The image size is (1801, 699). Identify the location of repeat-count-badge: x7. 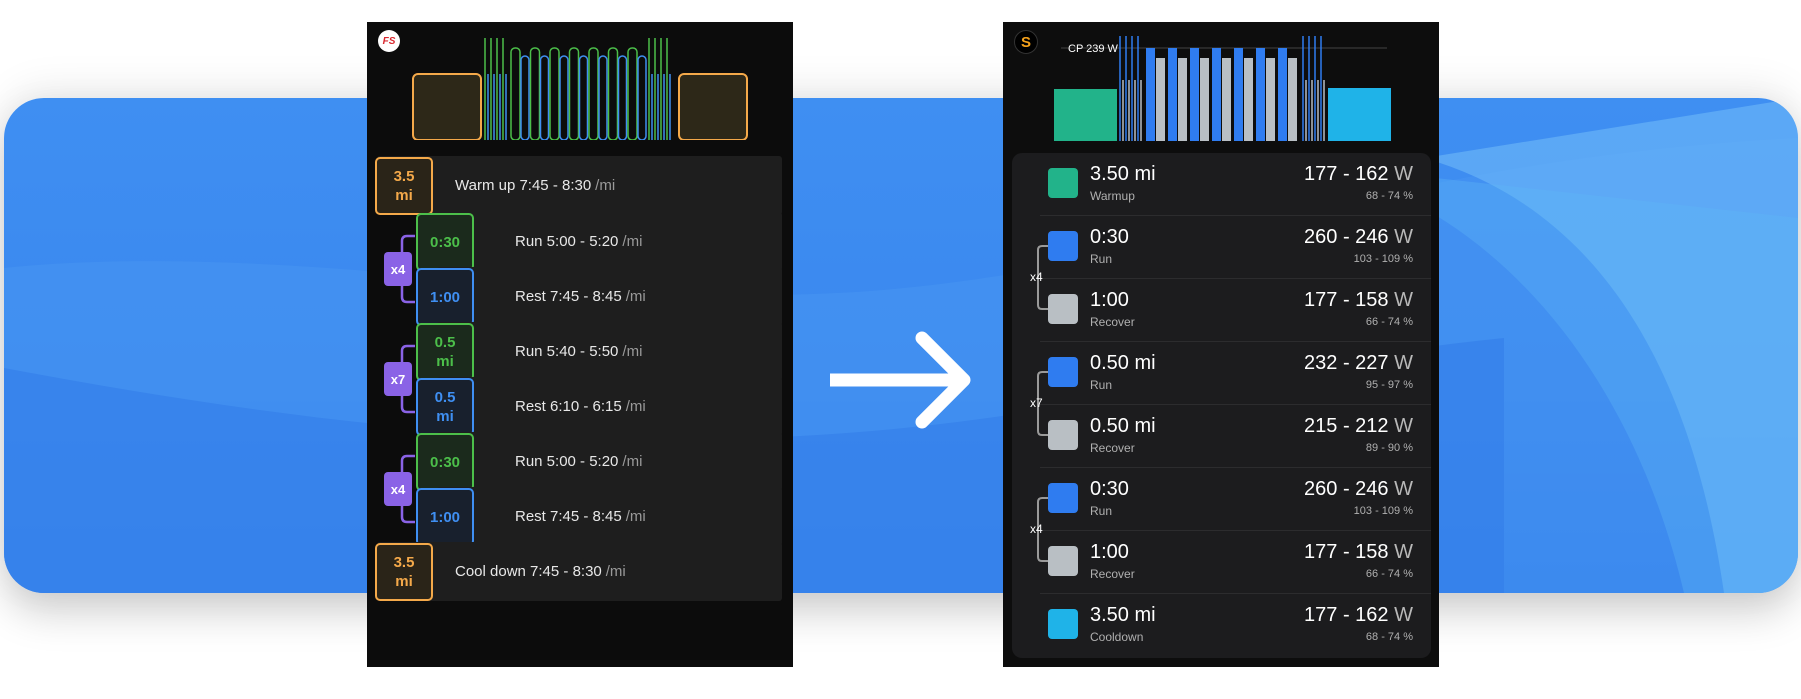
(398, 379).